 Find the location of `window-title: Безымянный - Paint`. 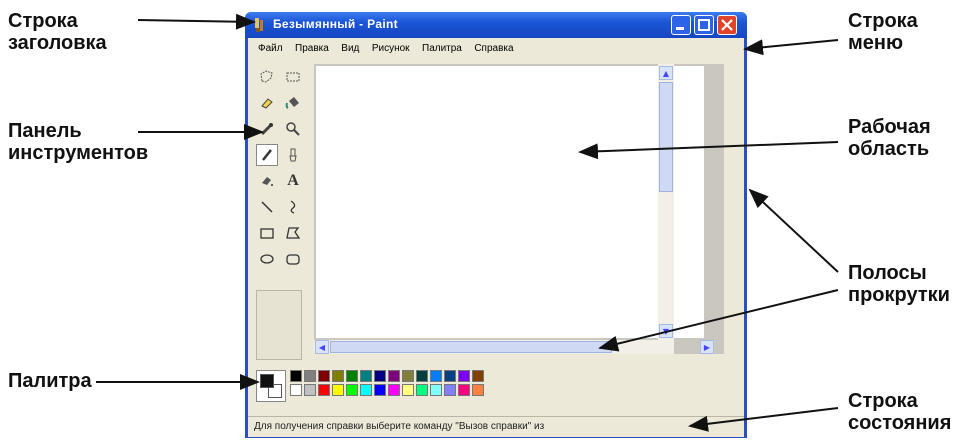

window-title: Безымянный - Paint is located at coordinates (335, 24).